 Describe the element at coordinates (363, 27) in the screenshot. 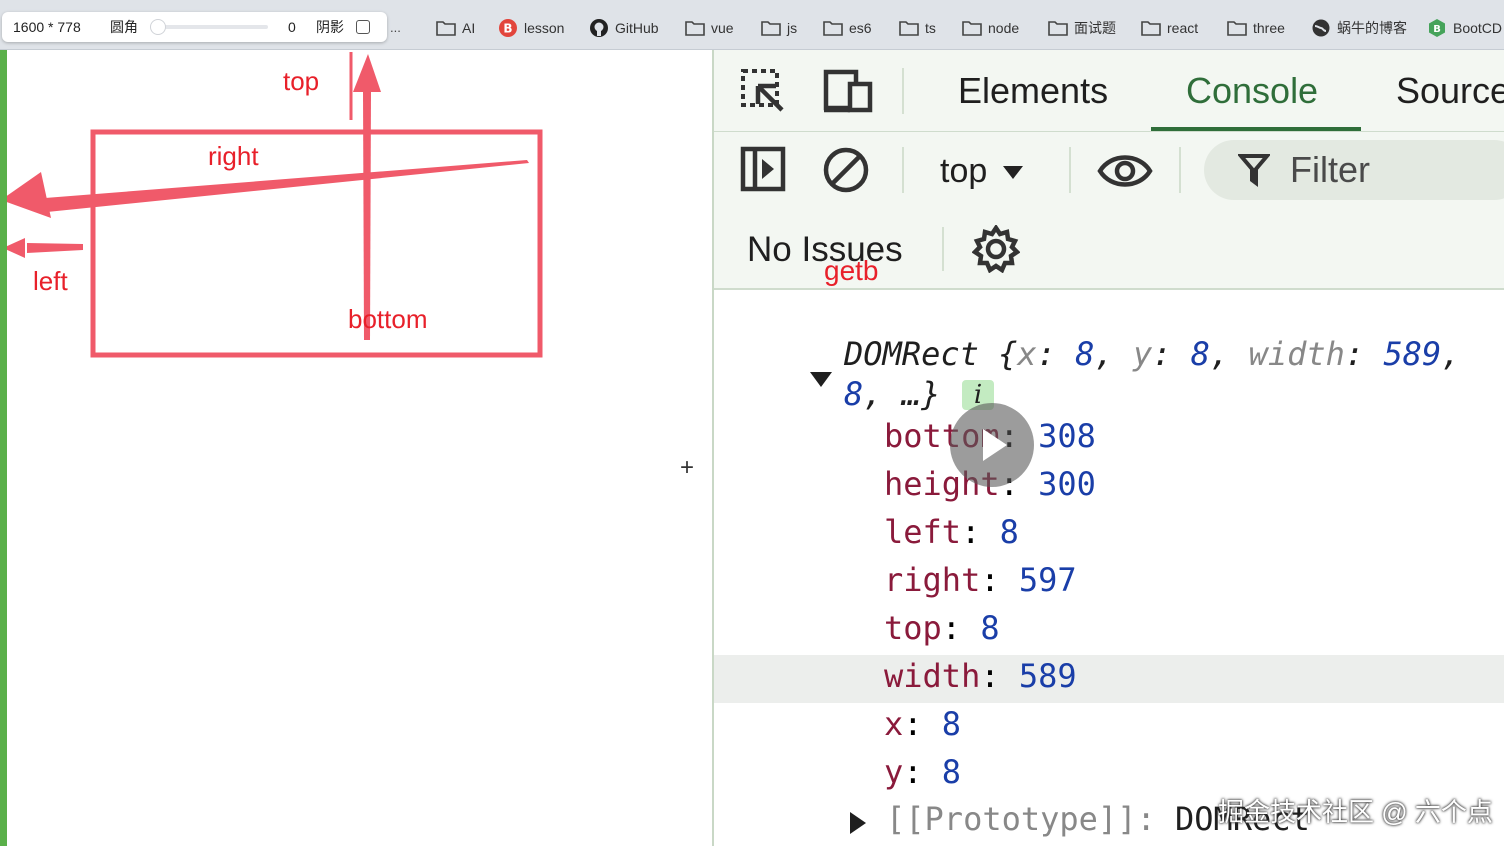

I see `shadow-checkbox` at that location.